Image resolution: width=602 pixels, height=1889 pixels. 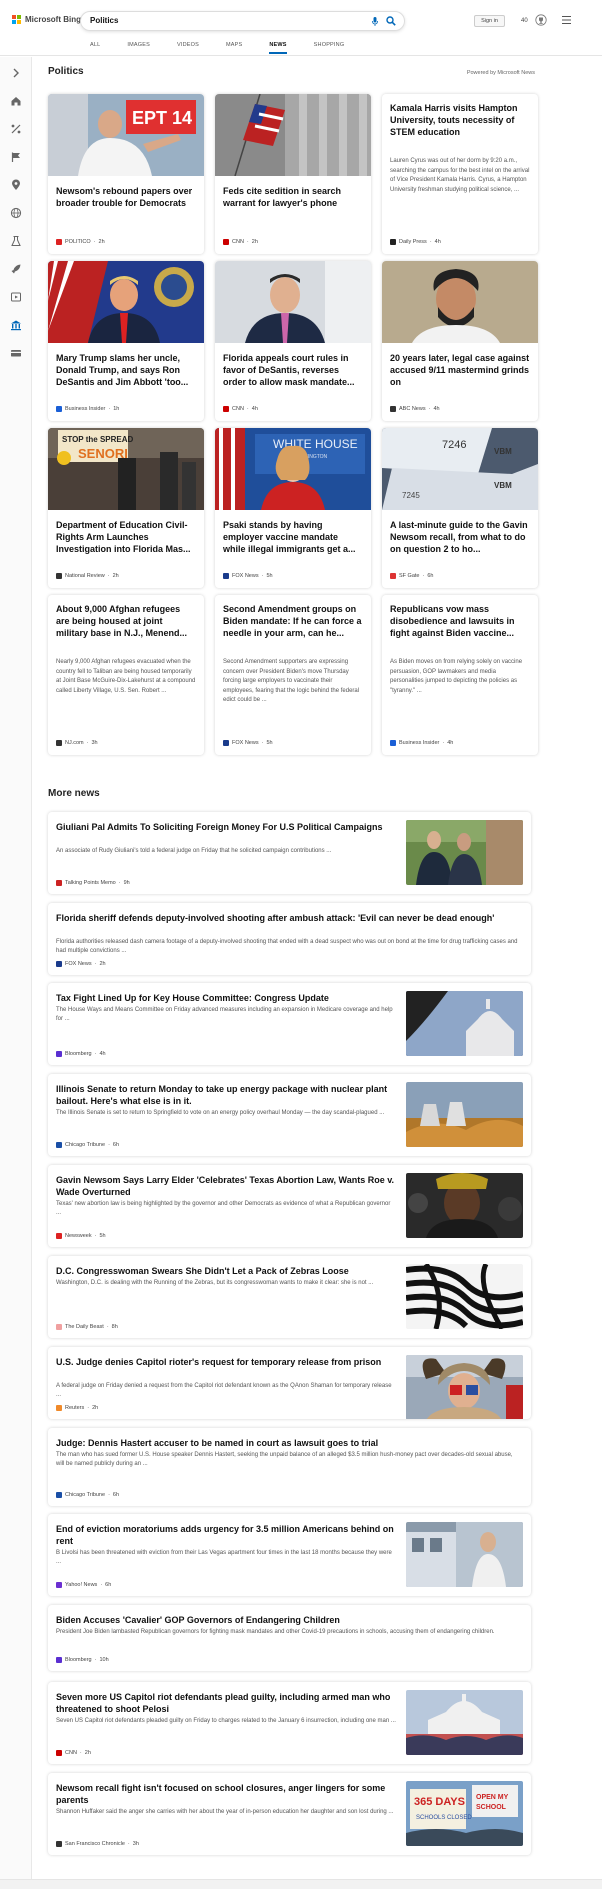 I want to click on video-icon, so click(x=16, y=297).